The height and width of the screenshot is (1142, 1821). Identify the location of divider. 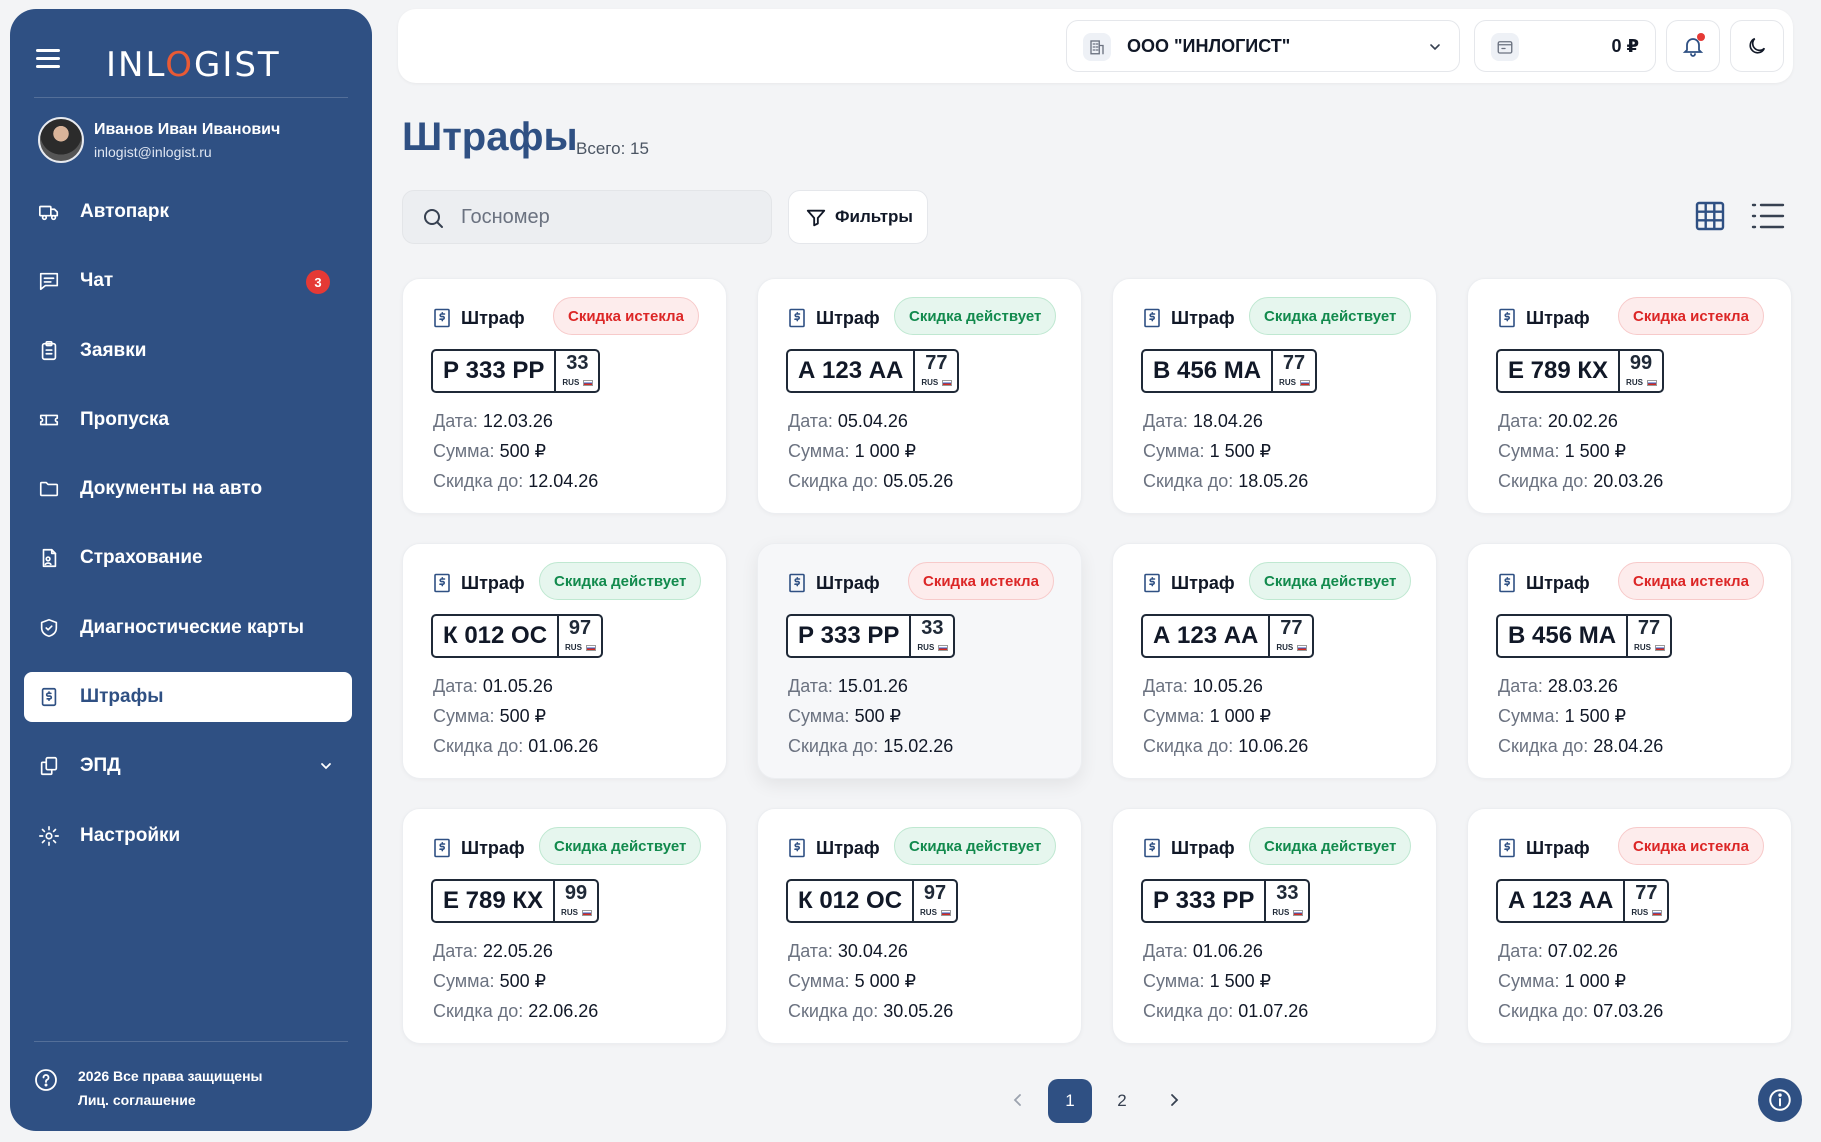
(191, 1041).